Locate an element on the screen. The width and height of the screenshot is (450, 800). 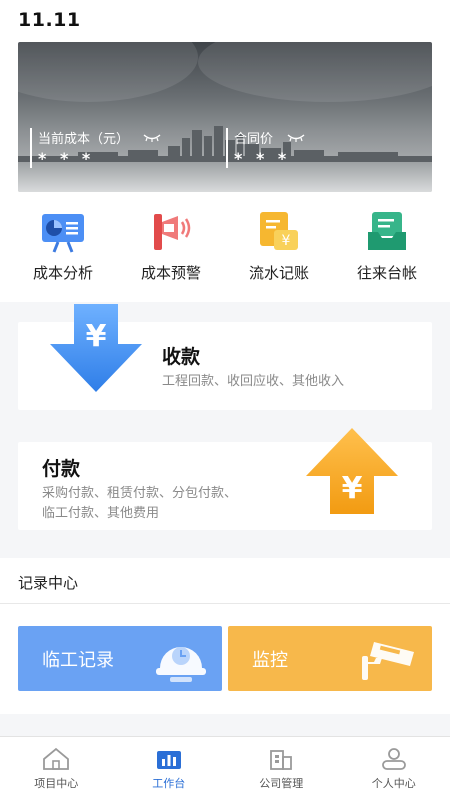
up-arrow-icon: ¥ is located at coordinates (352, 471).